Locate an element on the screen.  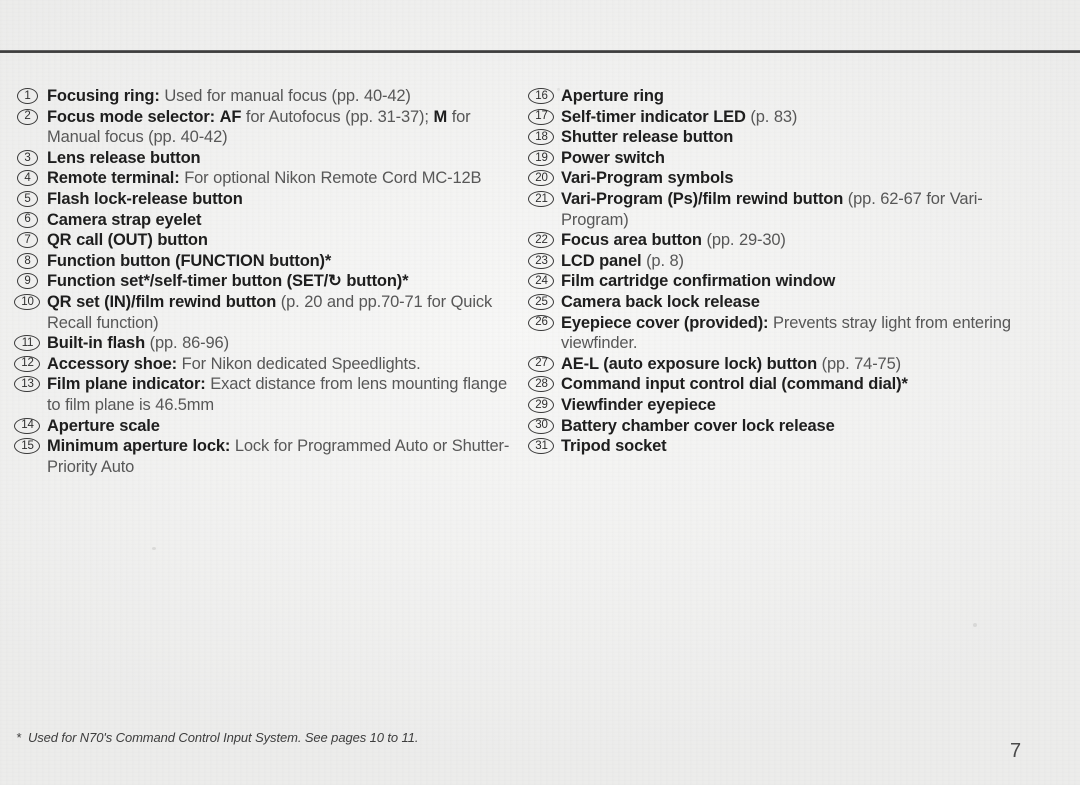
circled-number-15: 15 is located at coordinates (27, 446).